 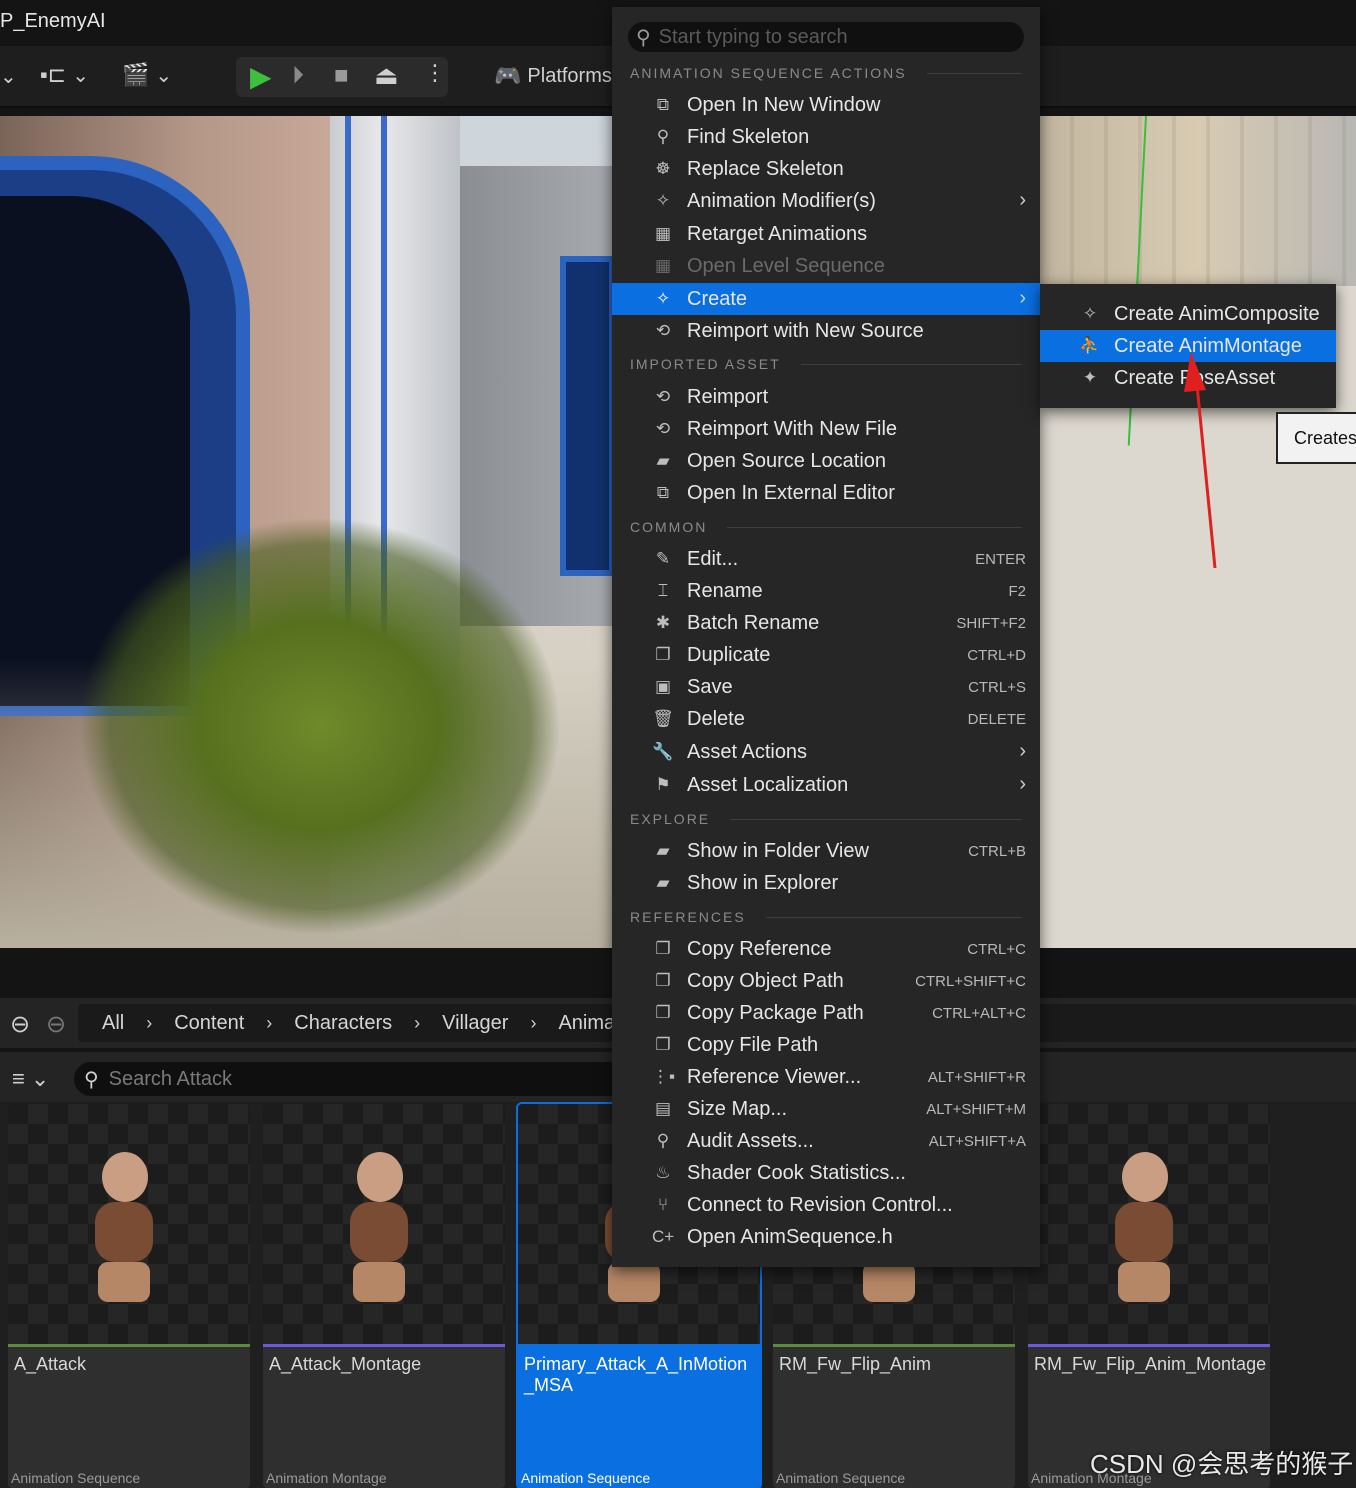 I want to click on breadcrumb-animations: Anima, so click(x=586, y=1023).